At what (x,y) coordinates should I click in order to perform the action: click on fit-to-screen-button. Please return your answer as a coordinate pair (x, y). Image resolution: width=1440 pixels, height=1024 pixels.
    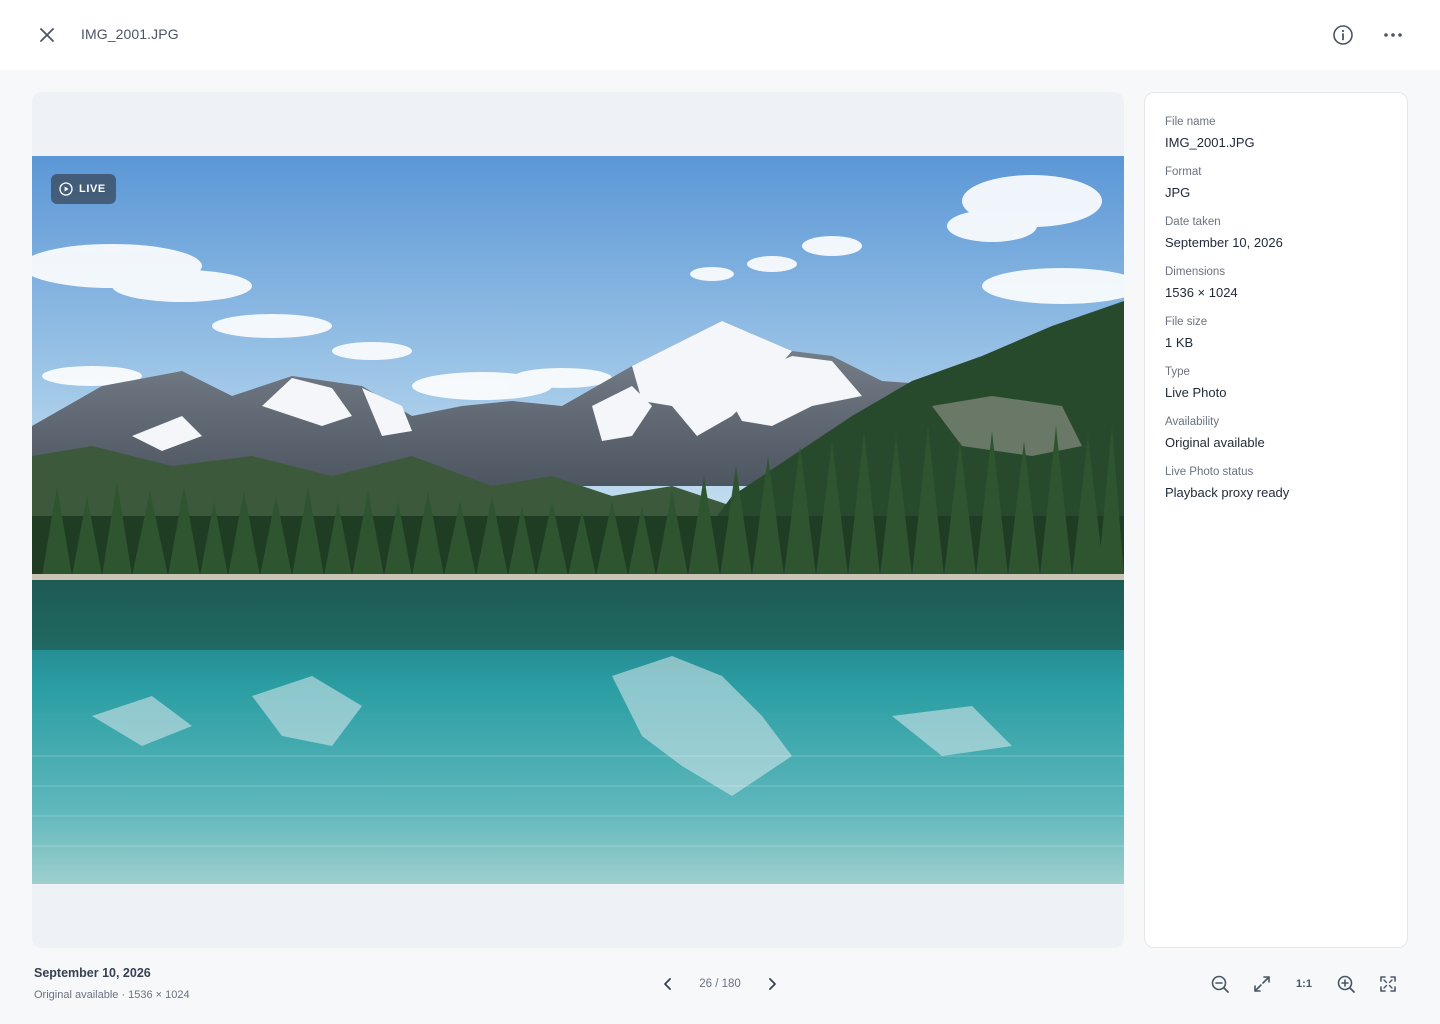
    Looking at the image, I should click on (1262, 984).